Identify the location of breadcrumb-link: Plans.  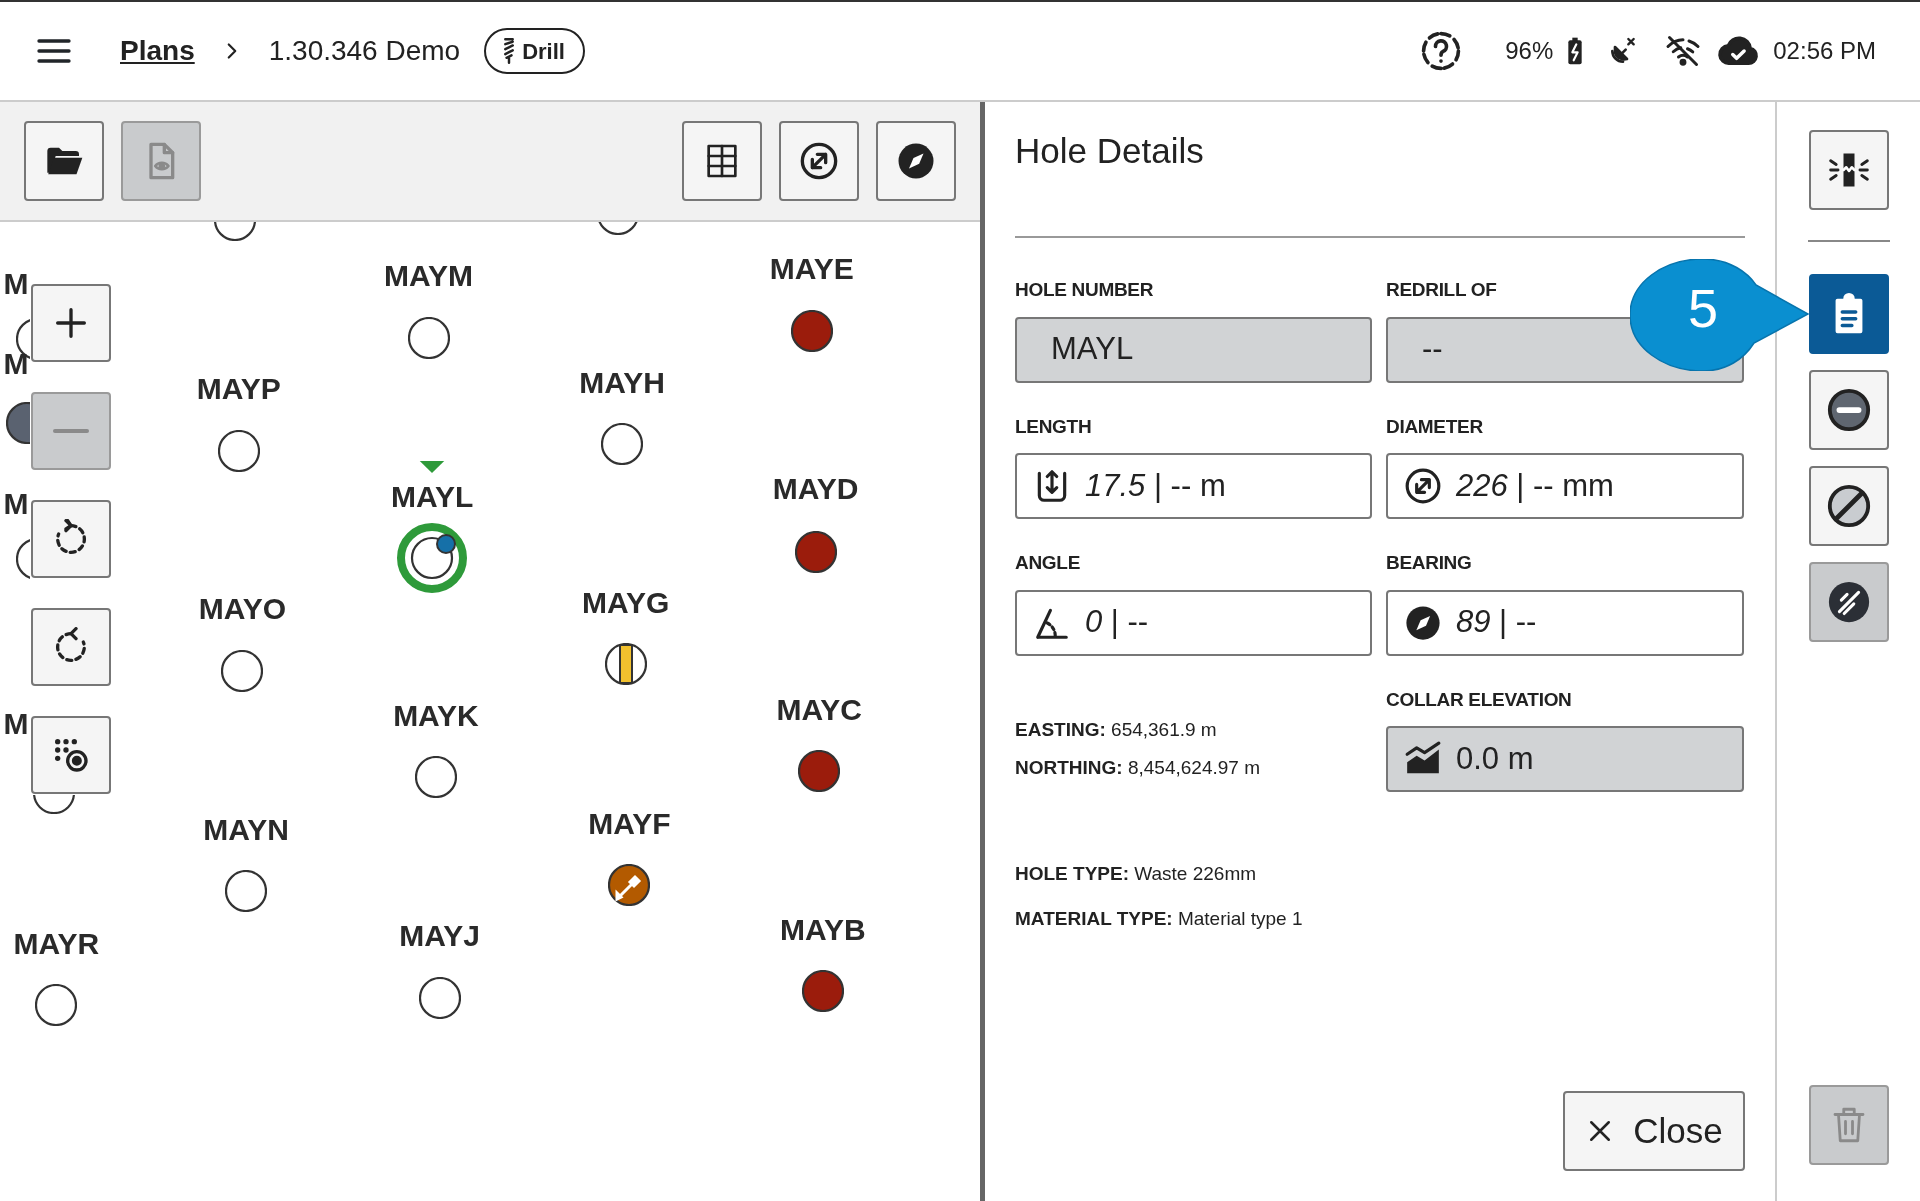
(157, 51).